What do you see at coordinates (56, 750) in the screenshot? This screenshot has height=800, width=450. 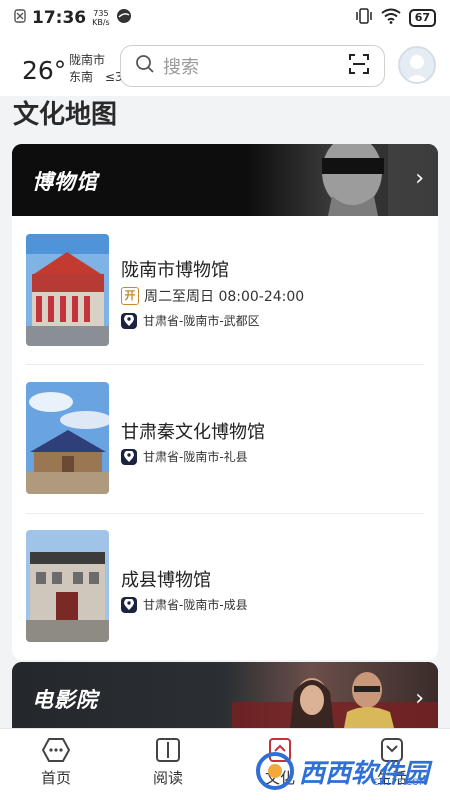 I see `home-icon` at bounding box center [56, 750].